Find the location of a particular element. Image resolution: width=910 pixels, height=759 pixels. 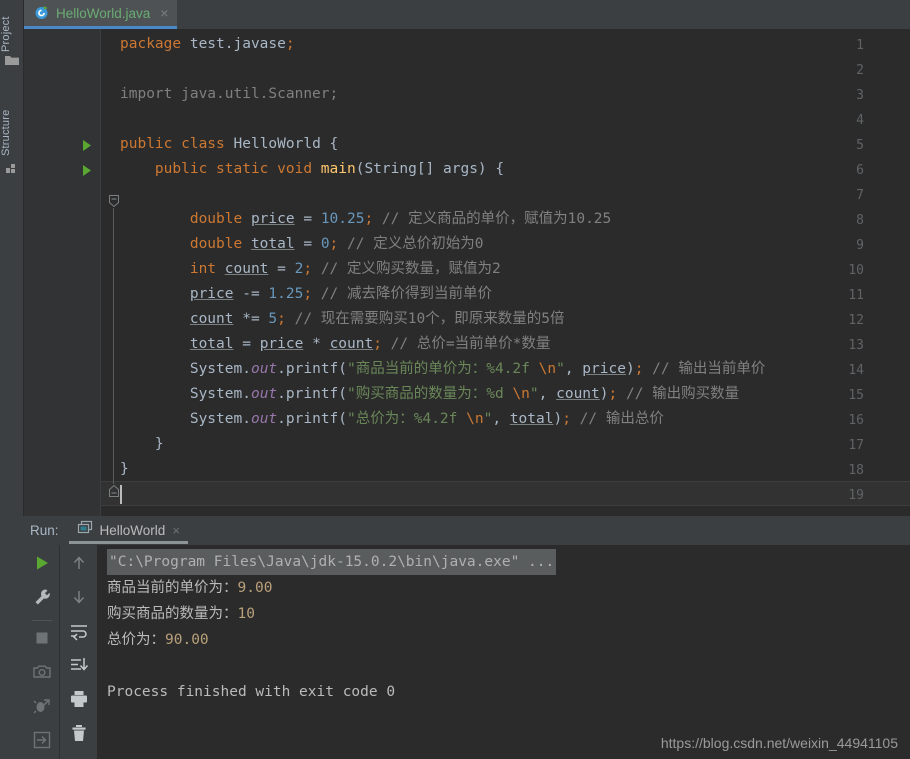

code-line: double total = 0; // 定义总价初始为0 is located at coordinates (302, 244).